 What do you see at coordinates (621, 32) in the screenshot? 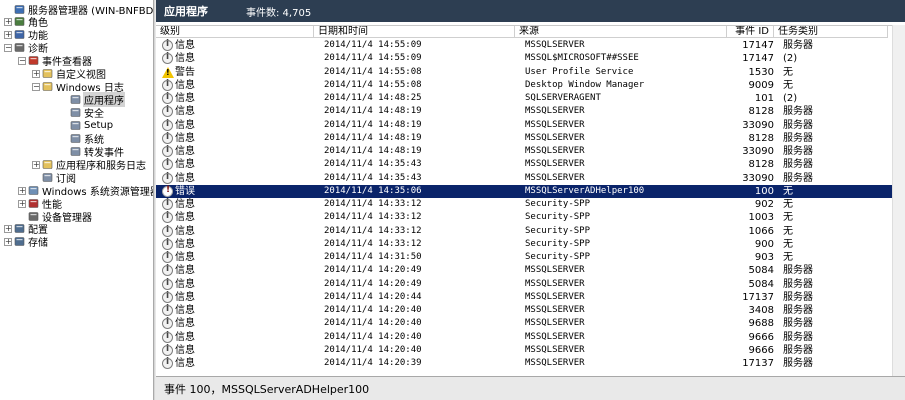
I see `column-header: 来源` at bounding box center [621, 32].